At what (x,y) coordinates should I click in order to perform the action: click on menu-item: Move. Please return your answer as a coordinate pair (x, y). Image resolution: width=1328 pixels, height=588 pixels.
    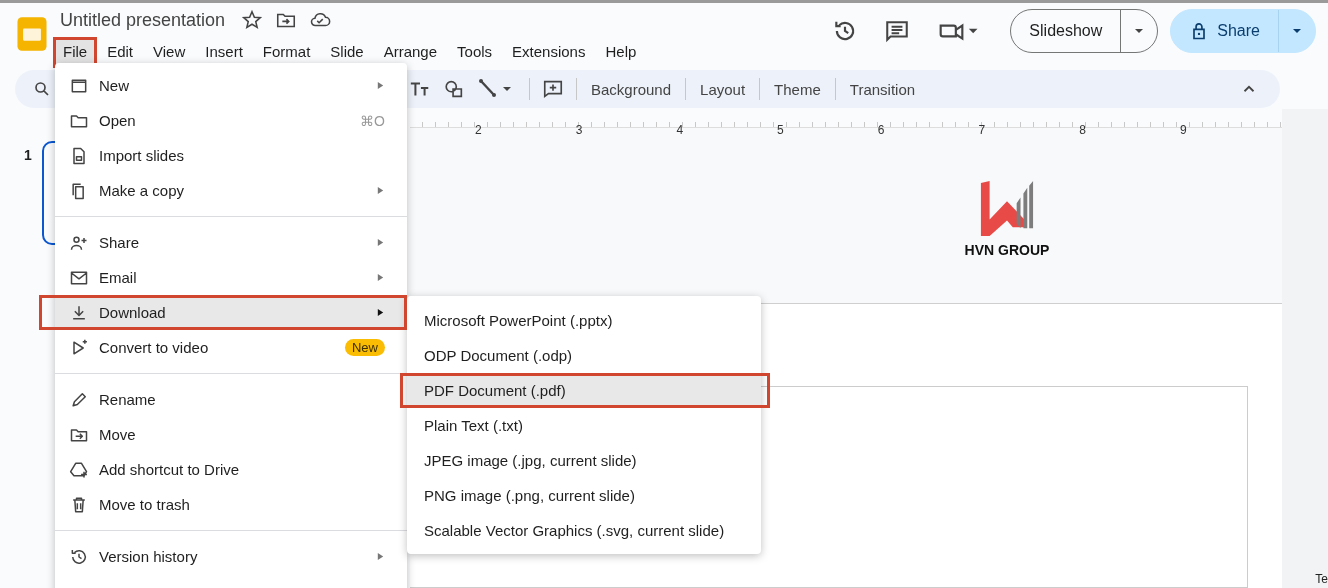
    Looking at the image, I should click on (231, 434).